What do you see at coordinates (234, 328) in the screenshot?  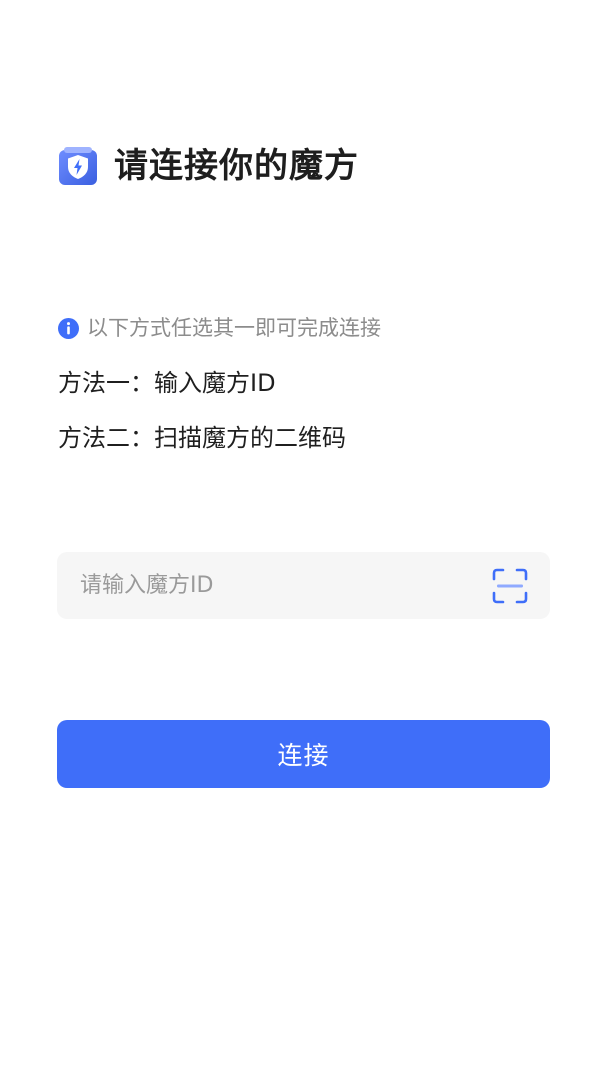 I see `hint-text: 以下方式任选其一即可完成连接` at bounding box center [234, 328].